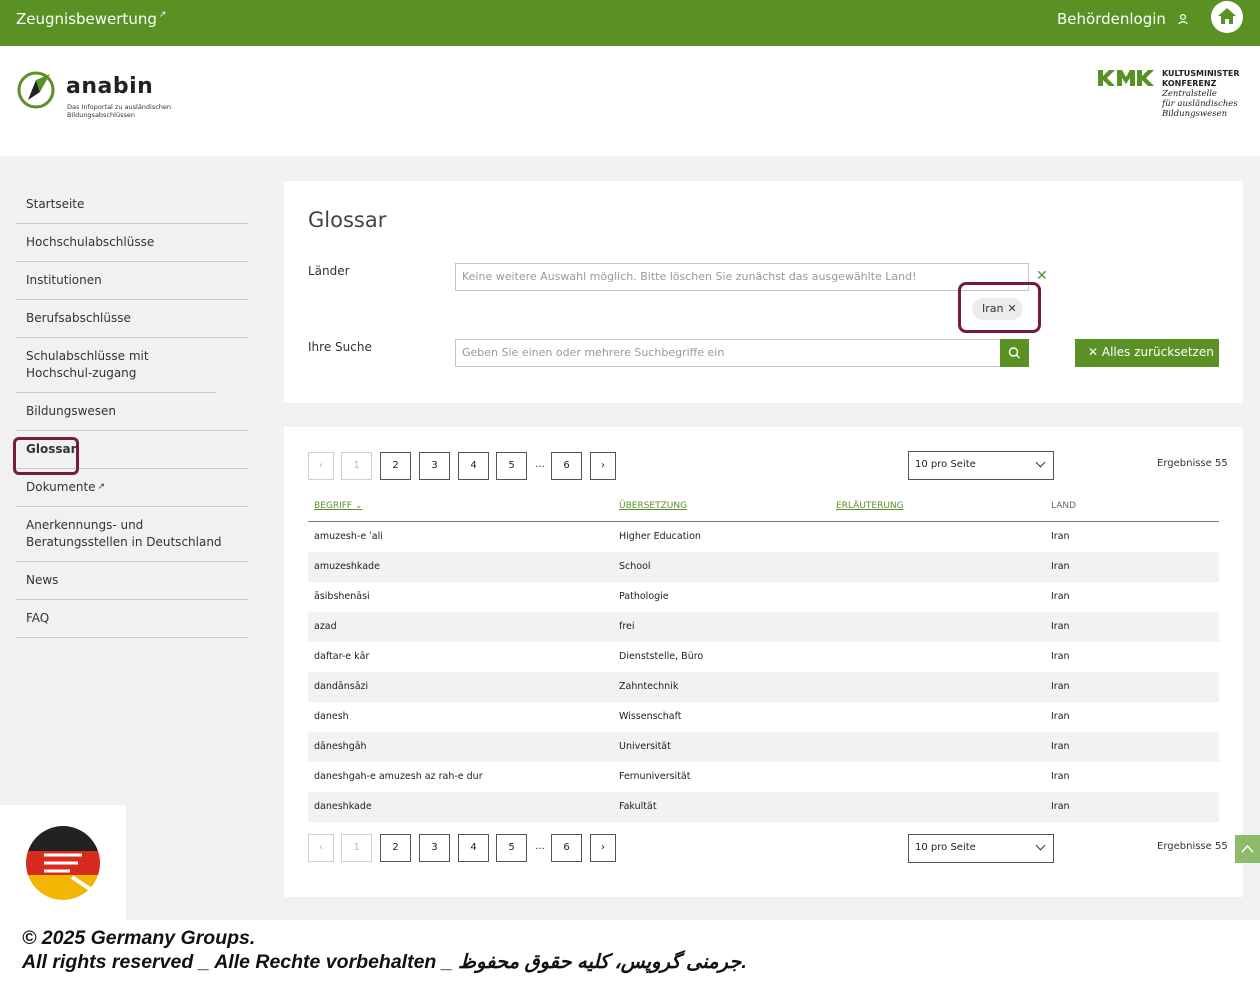 The height and width of the screenshot is (982, 1260). What do you see at coordinates (630, 23) in the screenshot?
I see `top-bar: Zeugnisbewertung ↗ Behördenlogin` at bounding box center [630, 23].